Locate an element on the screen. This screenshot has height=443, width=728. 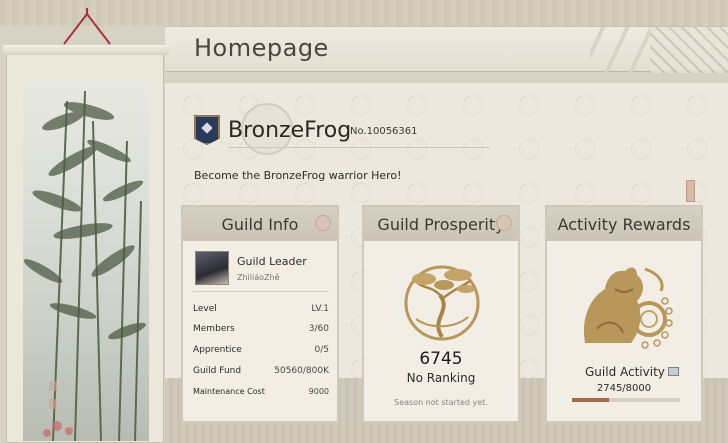
info-value: 9000 is located at coordinates (318, 391).